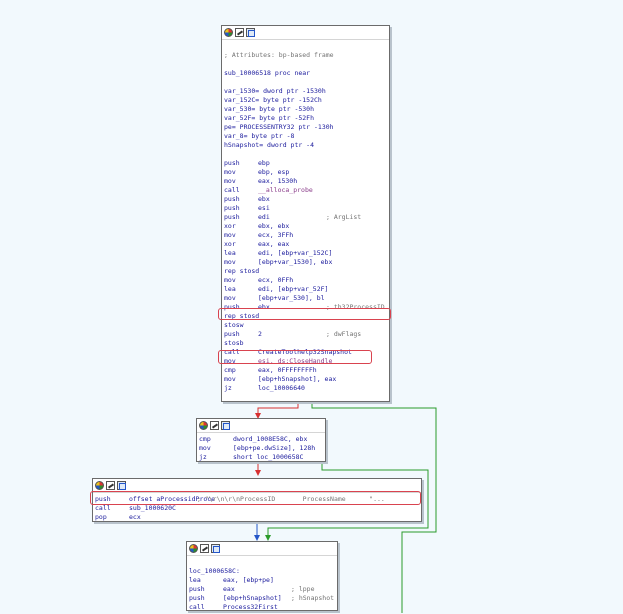  What do you see at coordinates (305, 244) in the screenshot?
I see `instruction-line: xor eax, eax` at bounding box center [305, 244].